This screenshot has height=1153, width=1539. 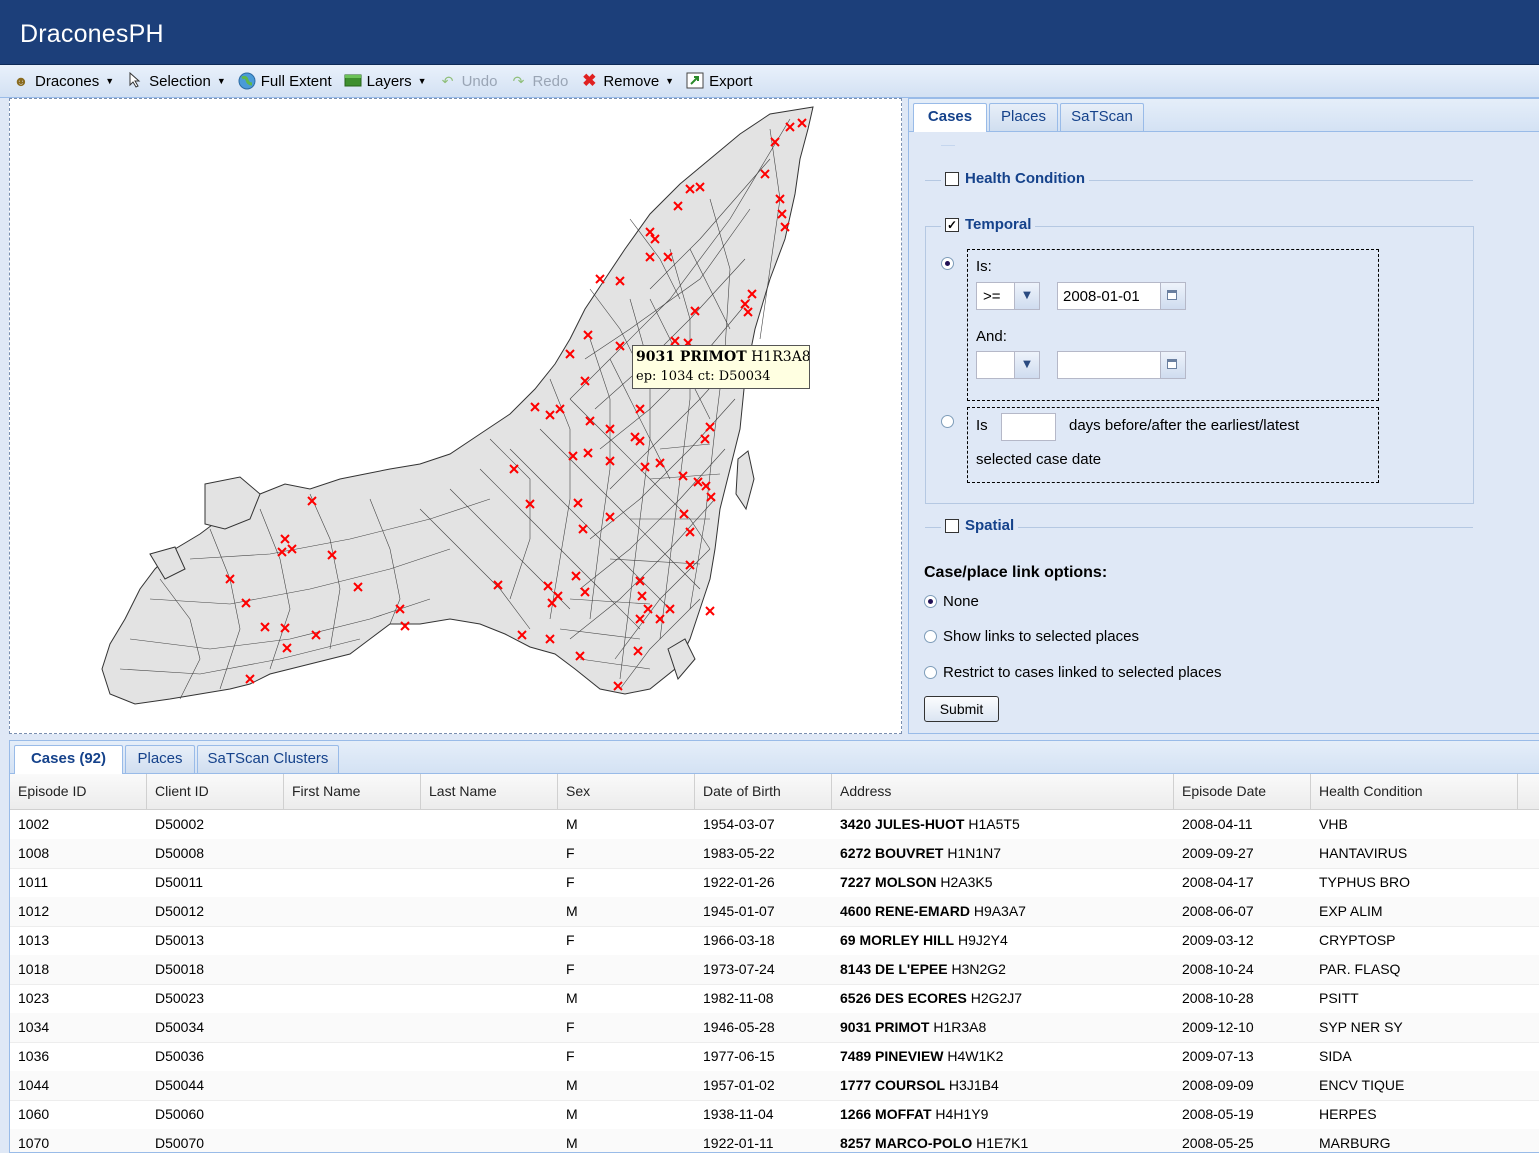 I want to click on link-option-show: Show links to selected places, so click(x=1031, y=636).